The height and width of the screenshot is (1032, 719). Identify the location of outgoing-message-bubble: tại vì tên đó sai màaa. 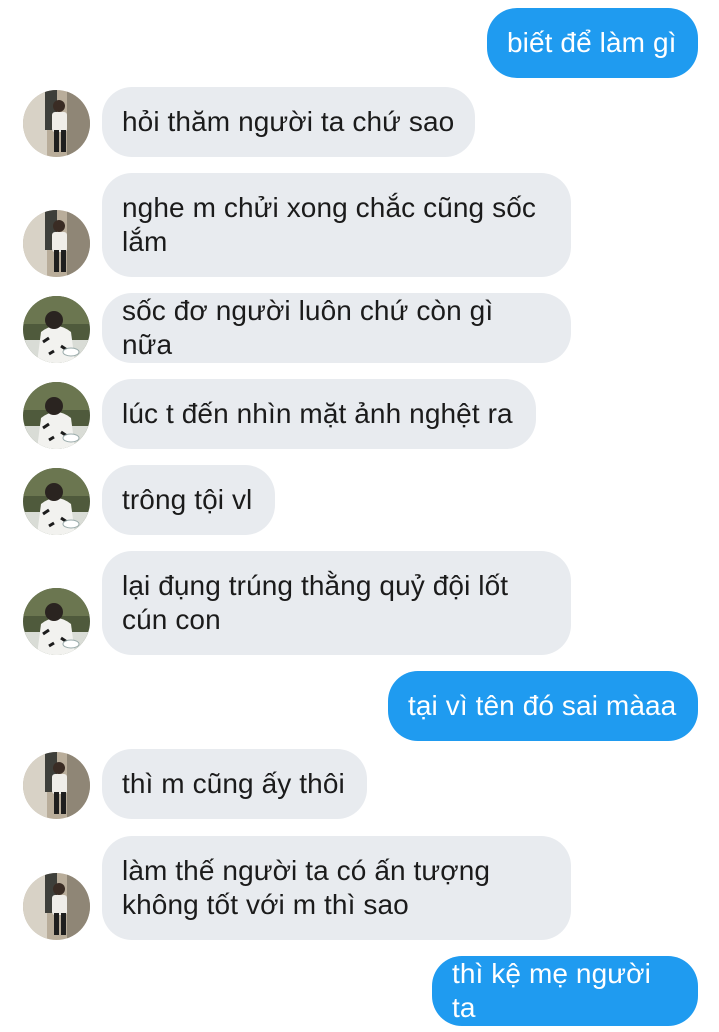
(543, 706).